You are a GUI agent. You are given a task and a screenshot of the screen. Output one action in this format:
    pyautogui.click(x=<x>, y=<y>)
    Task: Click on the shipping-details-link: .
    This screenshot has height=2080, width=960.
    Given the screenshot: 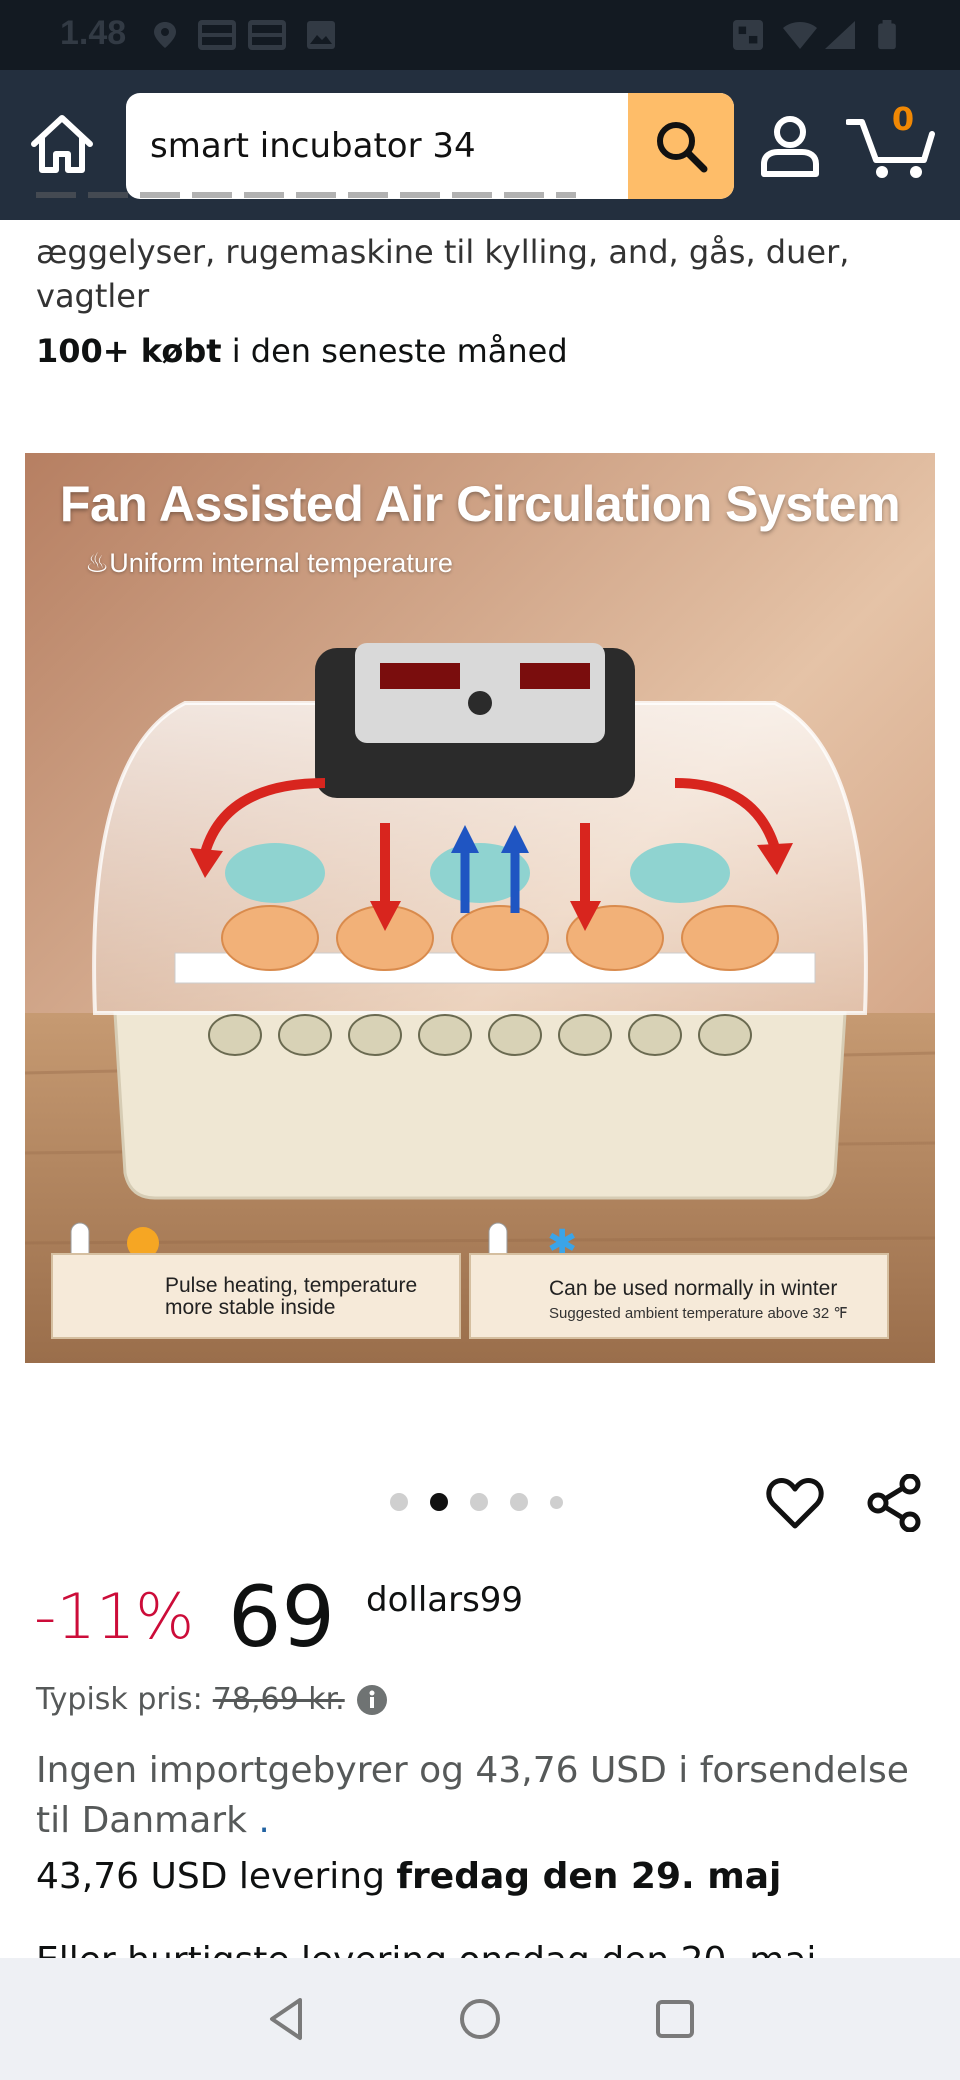 What is the action you would take?
    pyautogui.click(x=258, y=1820)
    